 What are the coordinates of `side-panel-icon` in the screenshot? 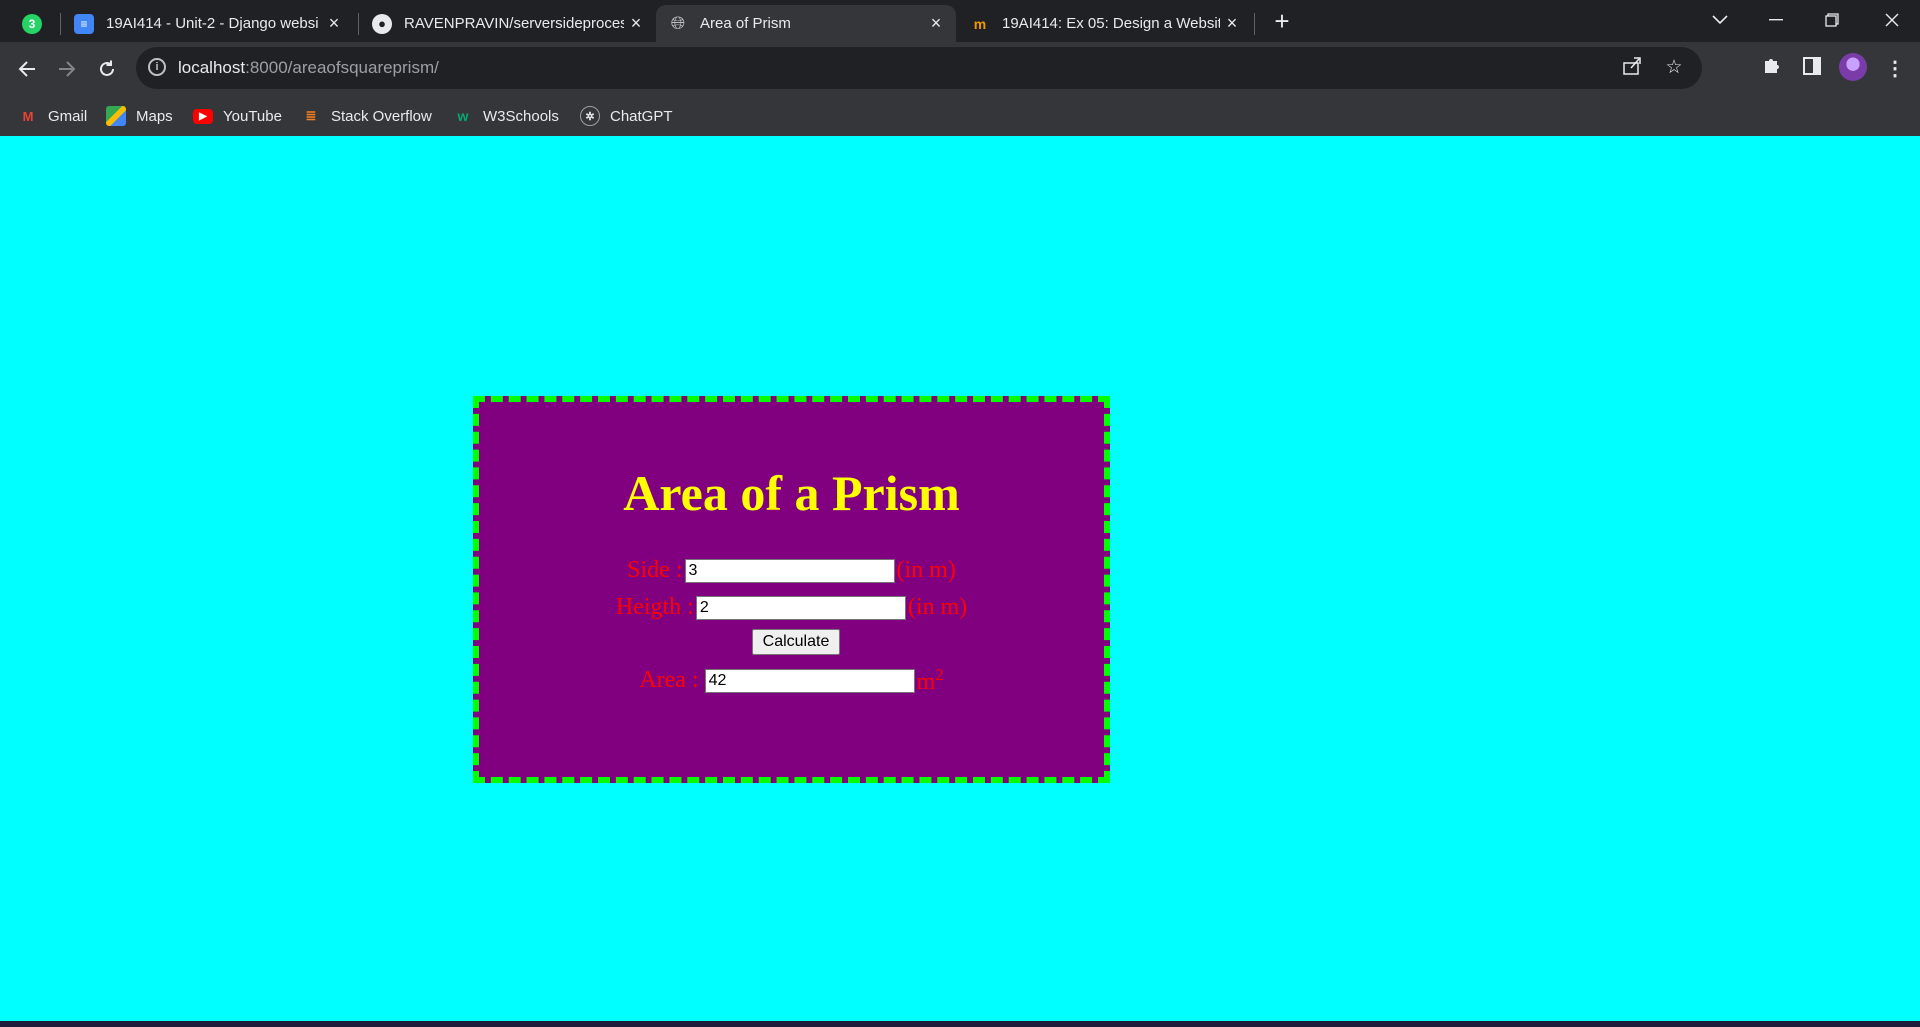 It's located at (1812, 69).